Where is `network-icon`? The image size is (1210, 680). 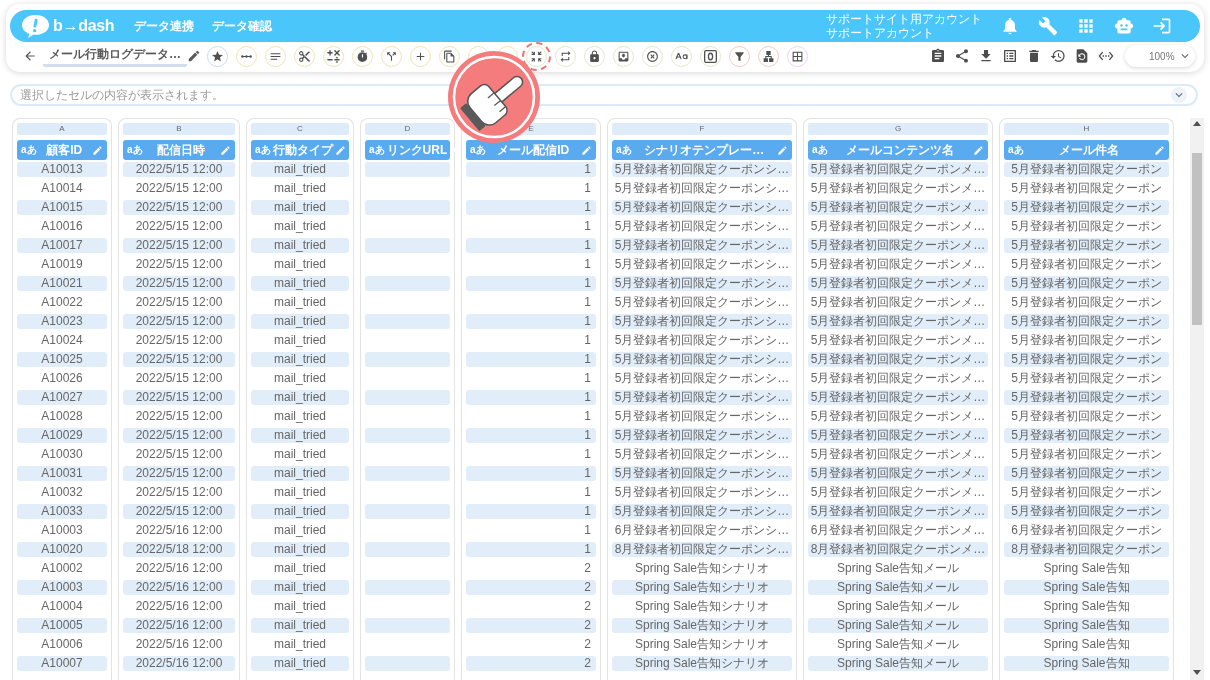
network-icon is located at coordinates (768, 56).